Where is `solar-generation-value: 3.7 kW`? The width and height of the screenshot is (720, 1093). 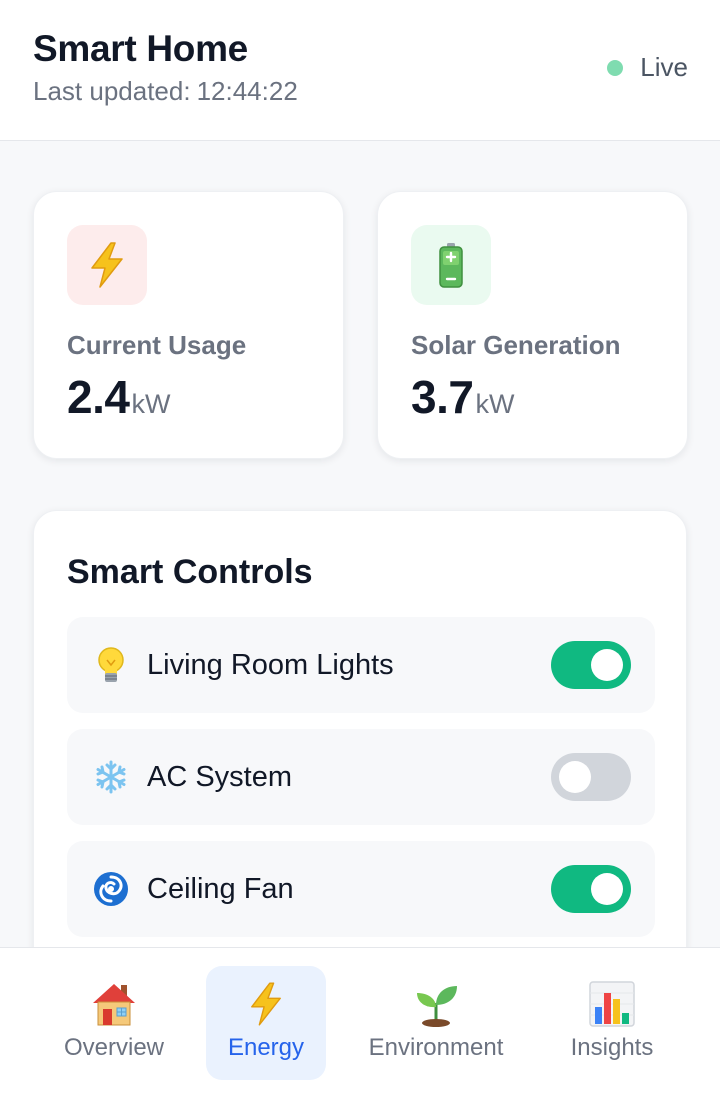 solar-generation-value: 3.7 kW is located at coordinates (462, 397).